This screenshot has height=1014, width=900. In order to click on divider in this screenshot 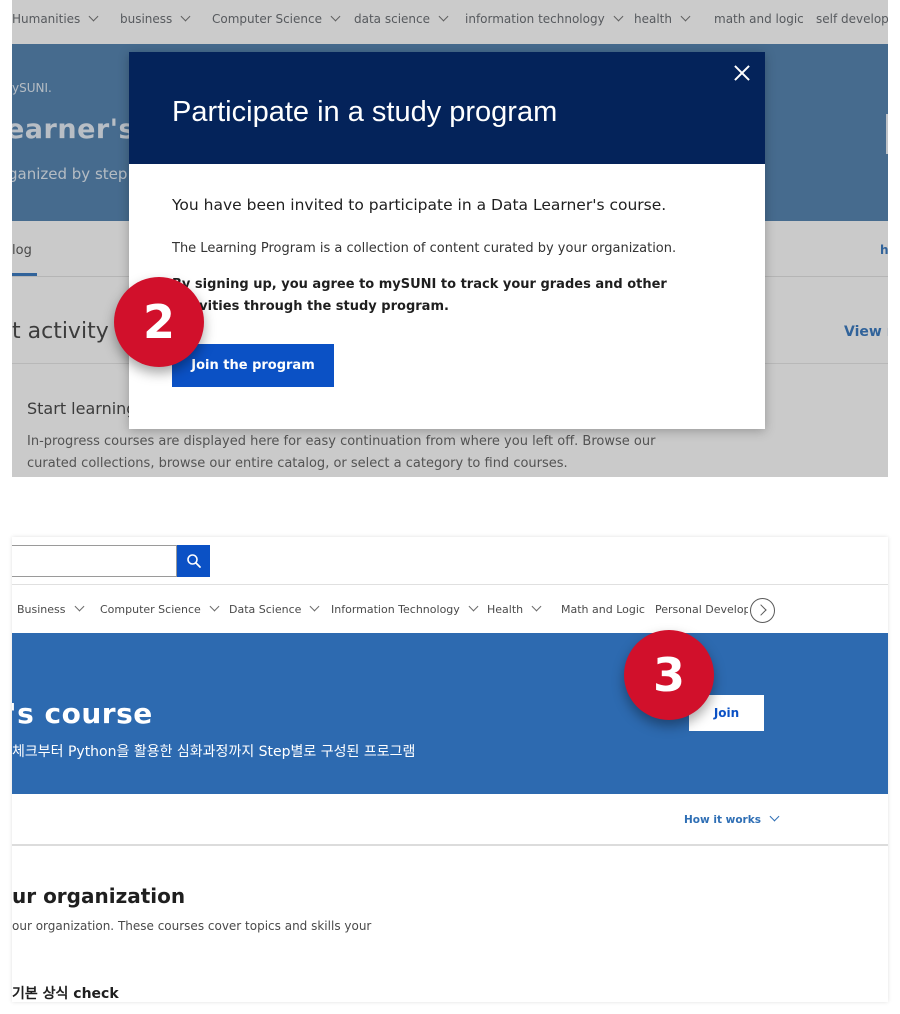, I will do `click(450, 584)`.